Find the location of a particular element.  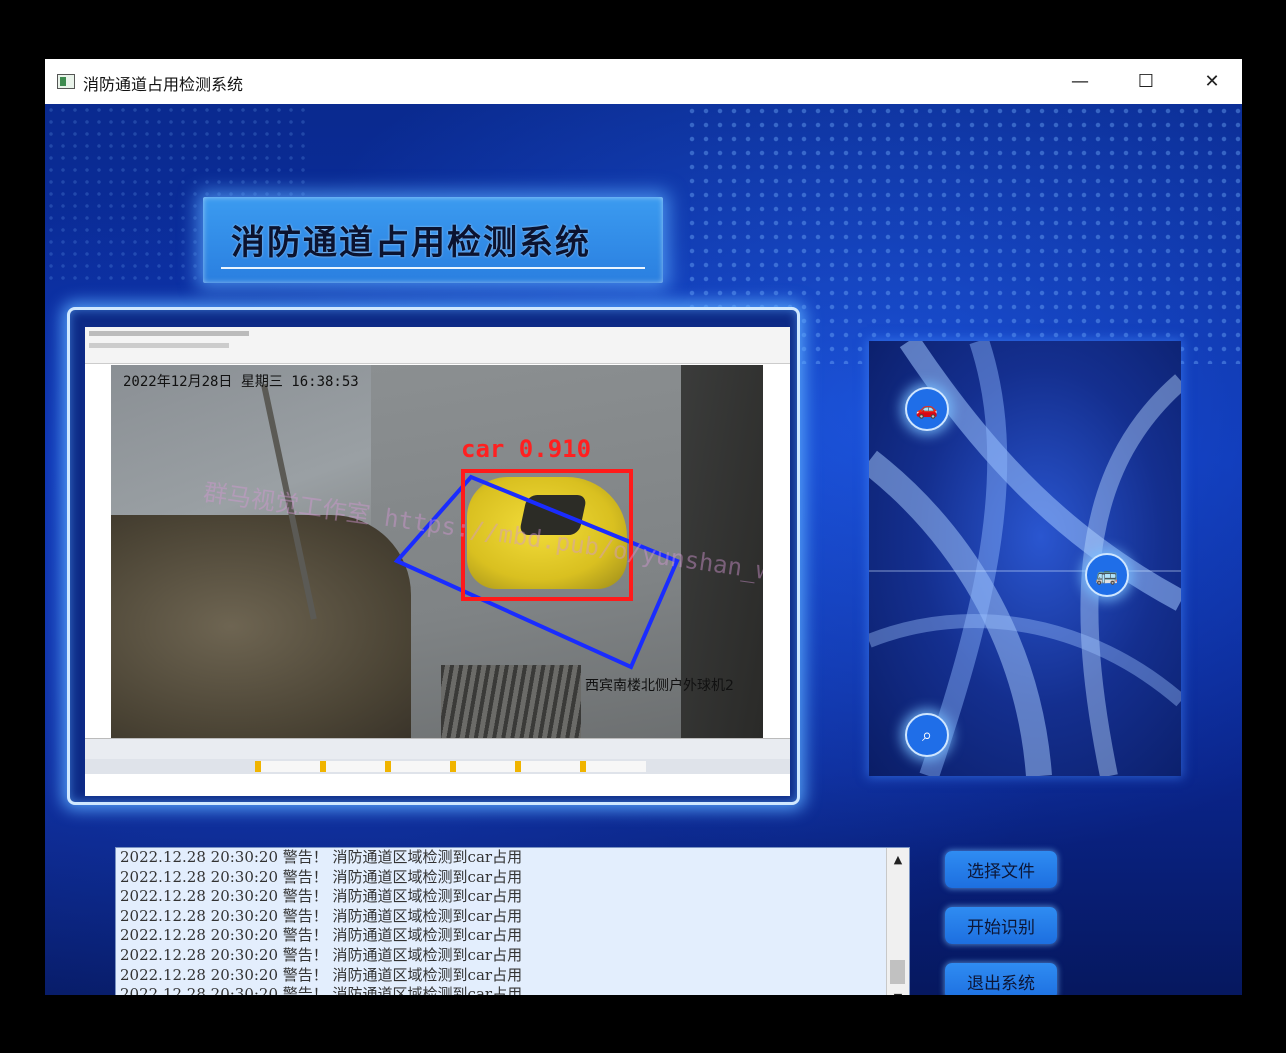

camera-location: 西宾南楼北侧户外球机2 is located at coordinates (659, 686).